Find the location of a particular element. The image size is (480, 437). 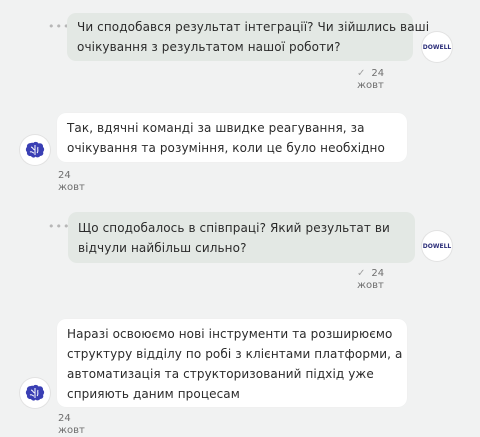

message-line: відчули найбільш сильно? is located at coordinates (162, 248).